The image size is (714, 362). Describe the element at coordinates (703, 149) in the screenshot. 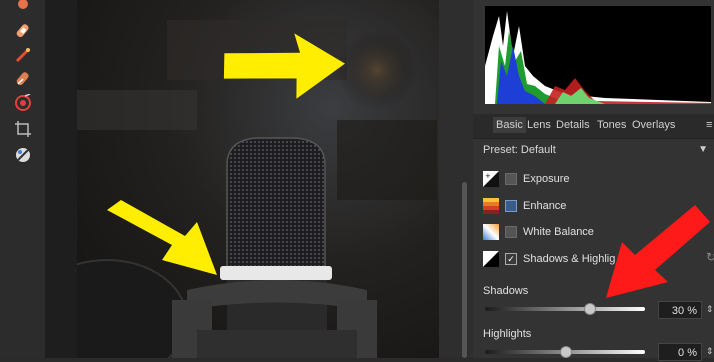

I see `chevron-down-icon: ▼` at that location.